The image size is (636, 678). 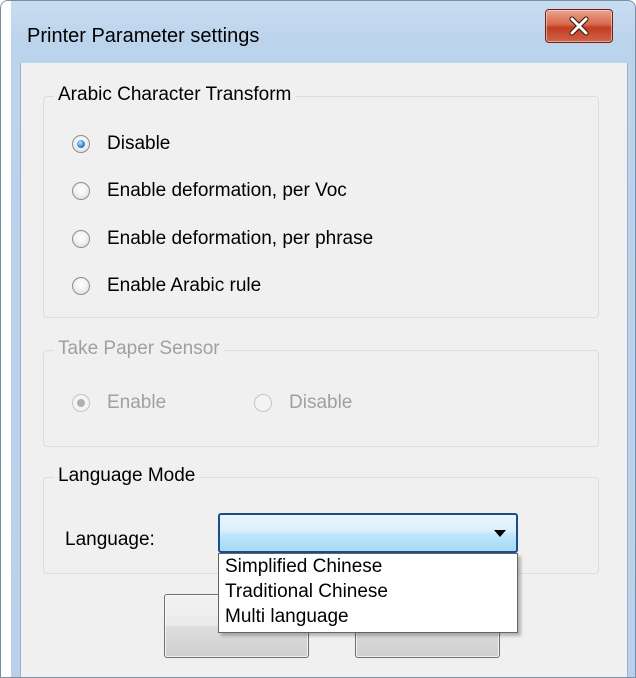 What do you see at coordinates (175, 95) in the screenshot?
I see `arabic-group-title: Arabic Character Transform` at bounding box center [175, 95].